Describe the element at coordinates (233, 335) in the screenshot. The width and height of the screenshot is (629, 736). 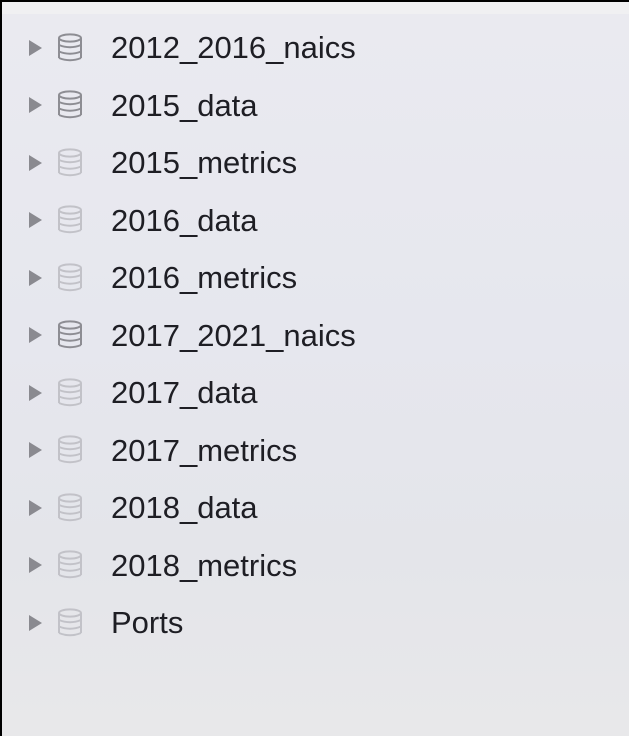
I see `sidebar-item-label: 2017_2021_naics` at that location.